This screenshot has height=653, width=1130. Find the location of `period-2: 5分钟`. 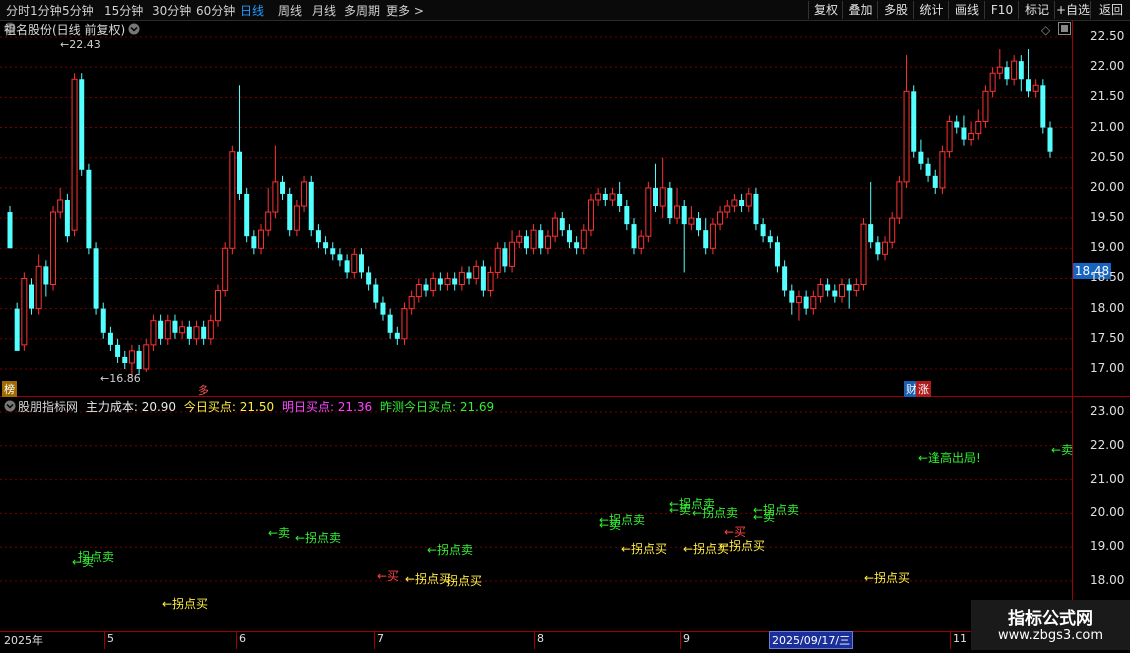

period-2: 5分钟 is located at coordinates (78, 10).